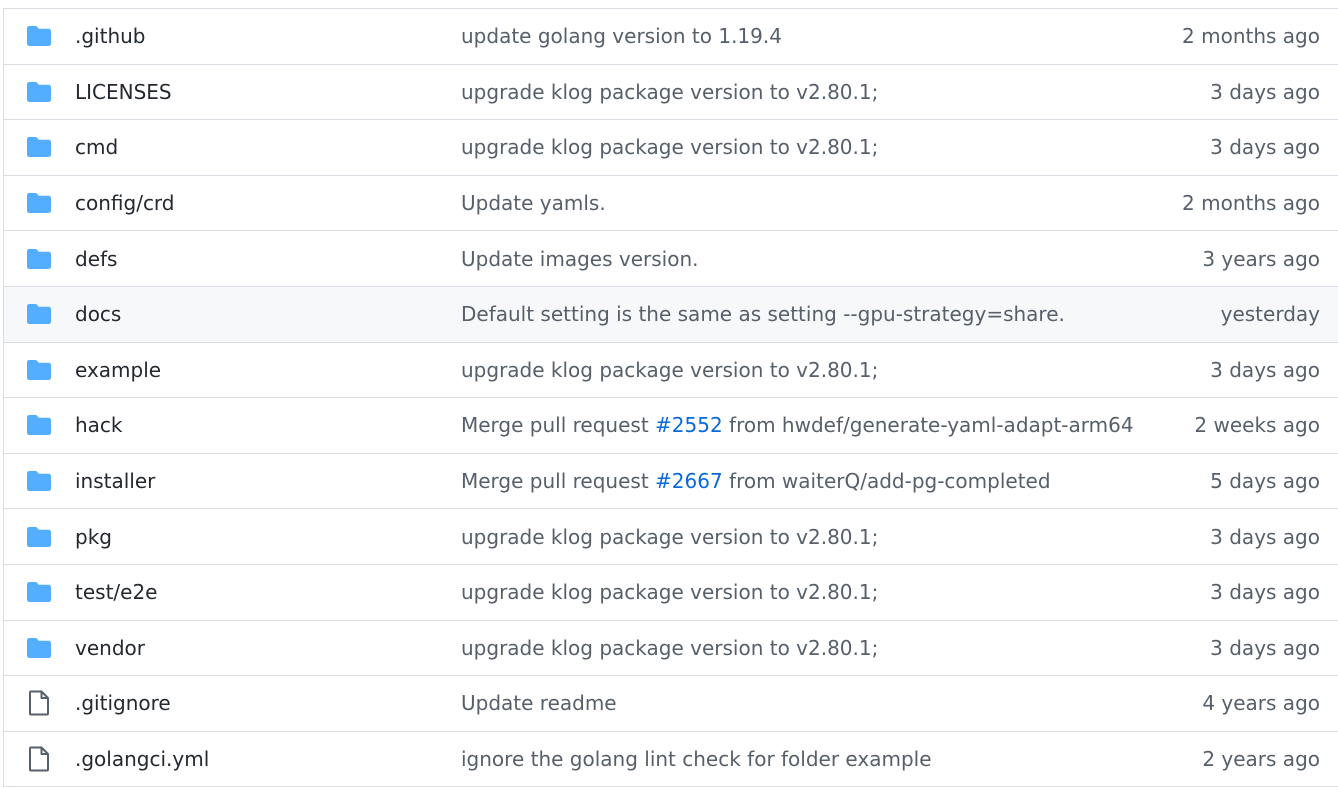  Describe the element at coordinates (1257, 425) in the screenshot. I see `commit-age: 2 weeks ago` at that location.